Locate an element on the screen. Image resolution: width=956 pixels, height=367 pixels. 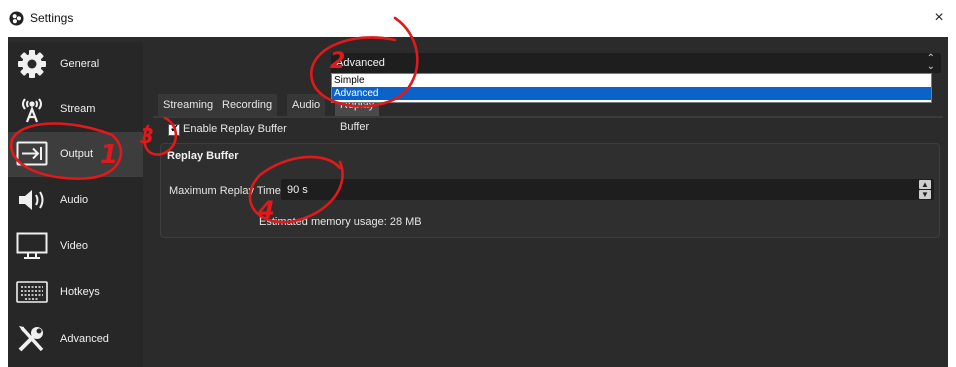
sidebar-item-label: Advanced is located at coordinates (84, 339).